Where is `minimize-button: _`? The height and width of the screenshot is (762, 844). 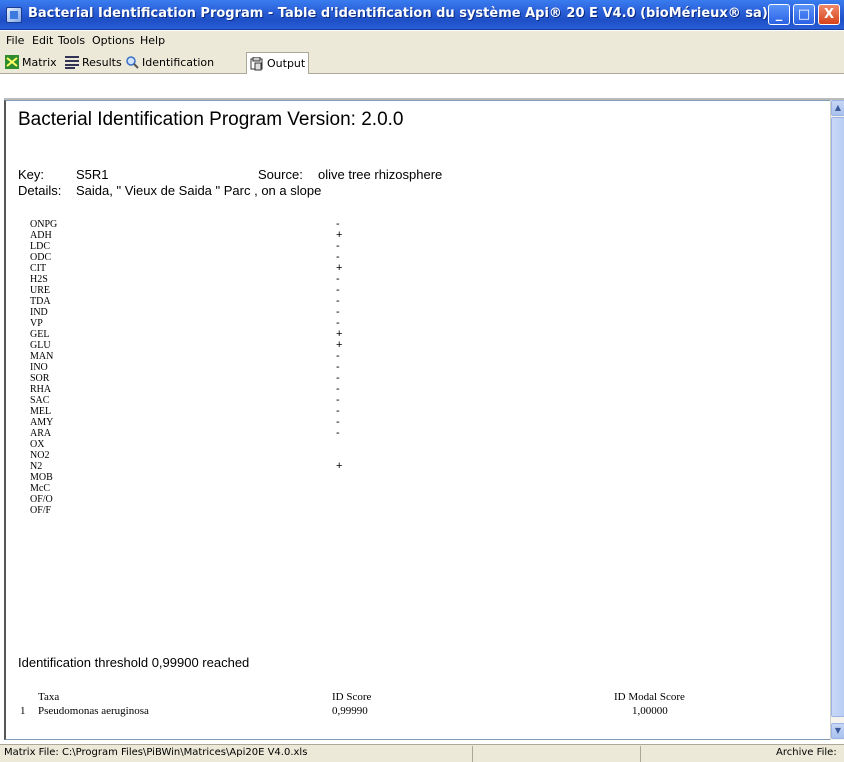 minimize-button: _ is located at coordinates (779, 14).